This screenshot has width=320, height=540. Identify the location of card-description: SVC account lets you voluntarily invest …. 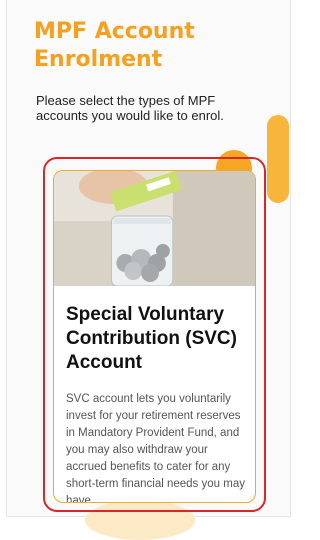
(155, 448).